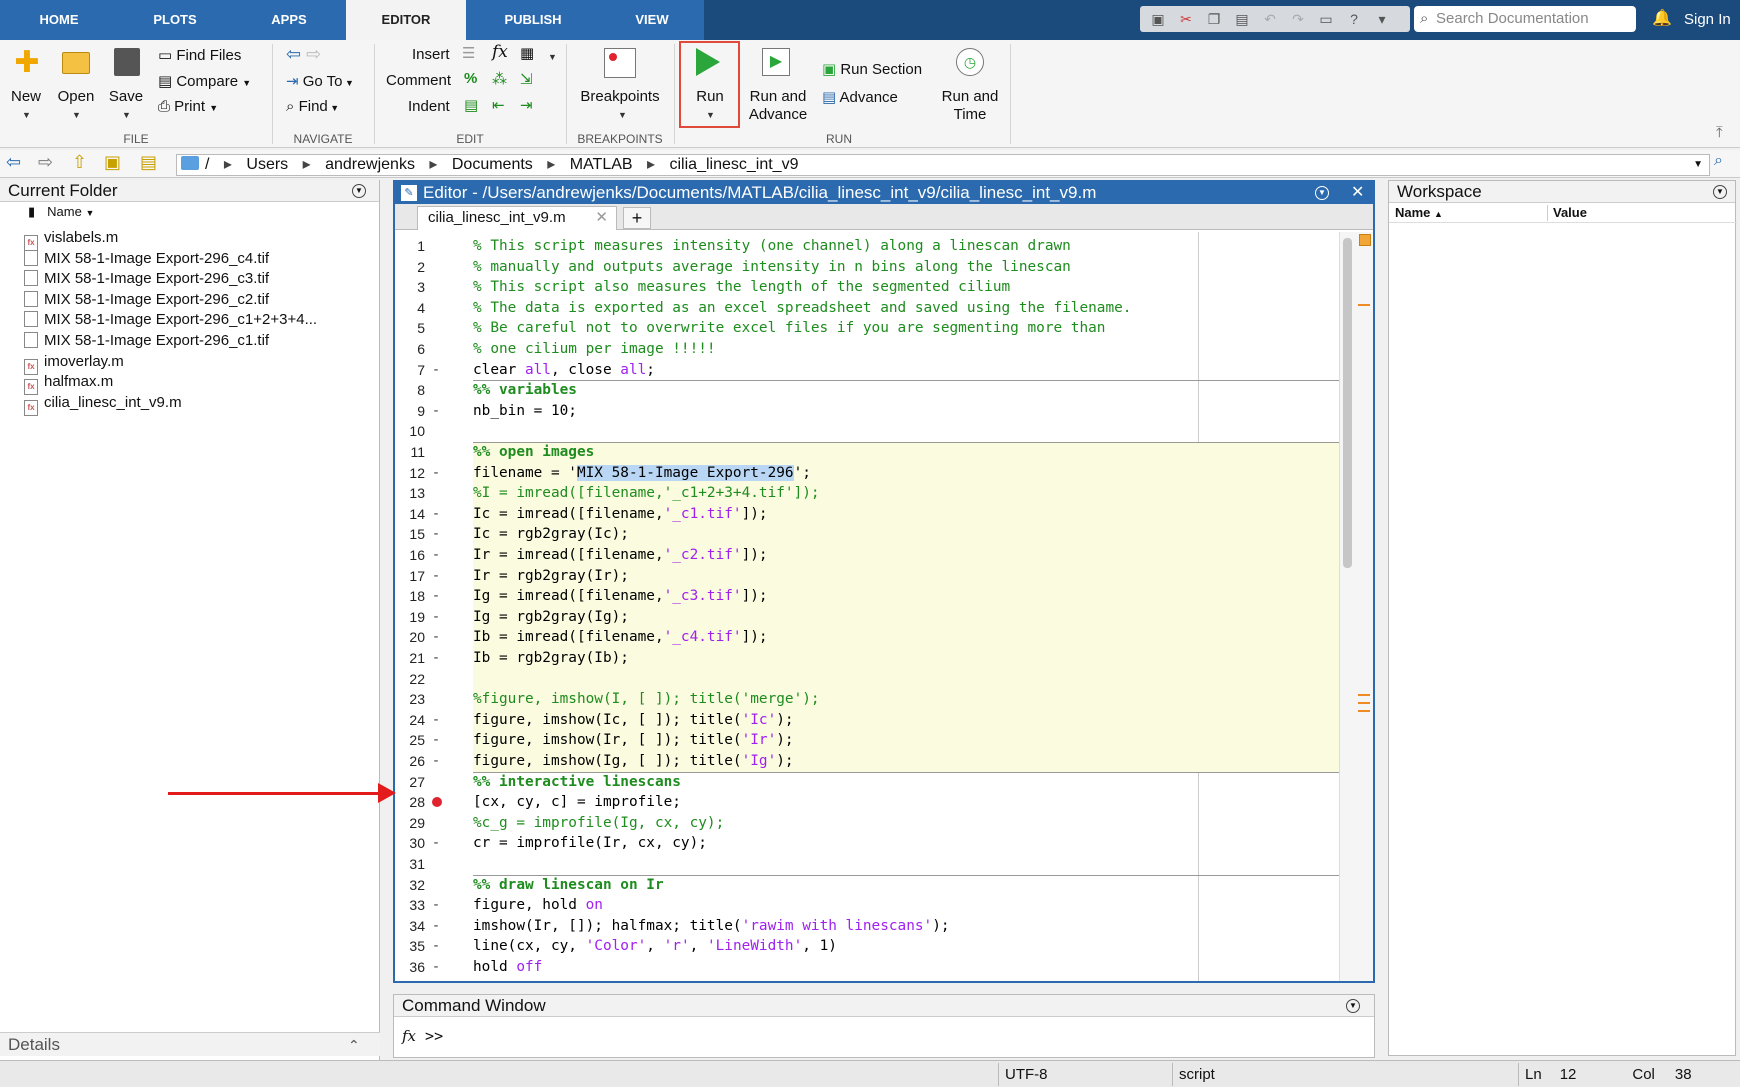  I want to click on decrease-indent-icon: ⇤, so click(498, 105).